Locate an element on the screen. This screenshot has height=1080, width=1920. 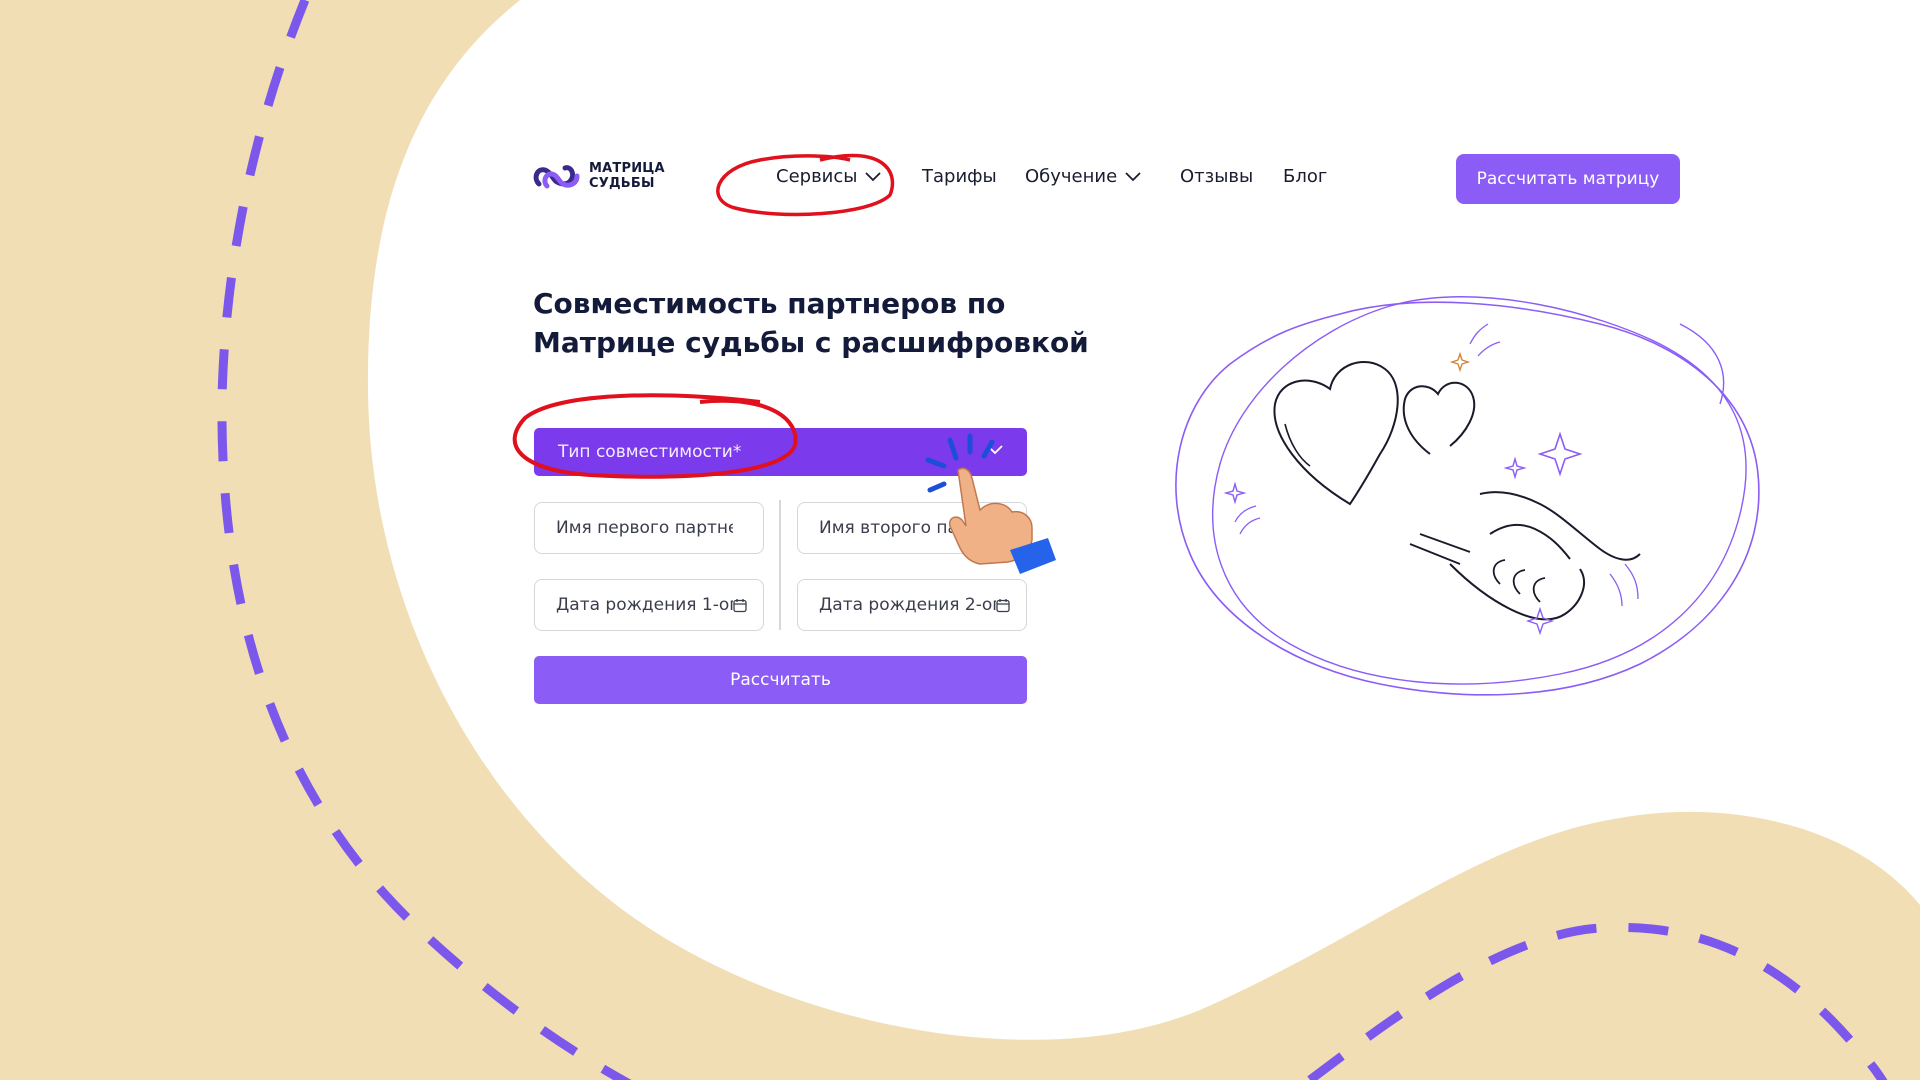
brand-logo: МАТРИЦА СУДЬБЫ is located at coordinates (599, 176).